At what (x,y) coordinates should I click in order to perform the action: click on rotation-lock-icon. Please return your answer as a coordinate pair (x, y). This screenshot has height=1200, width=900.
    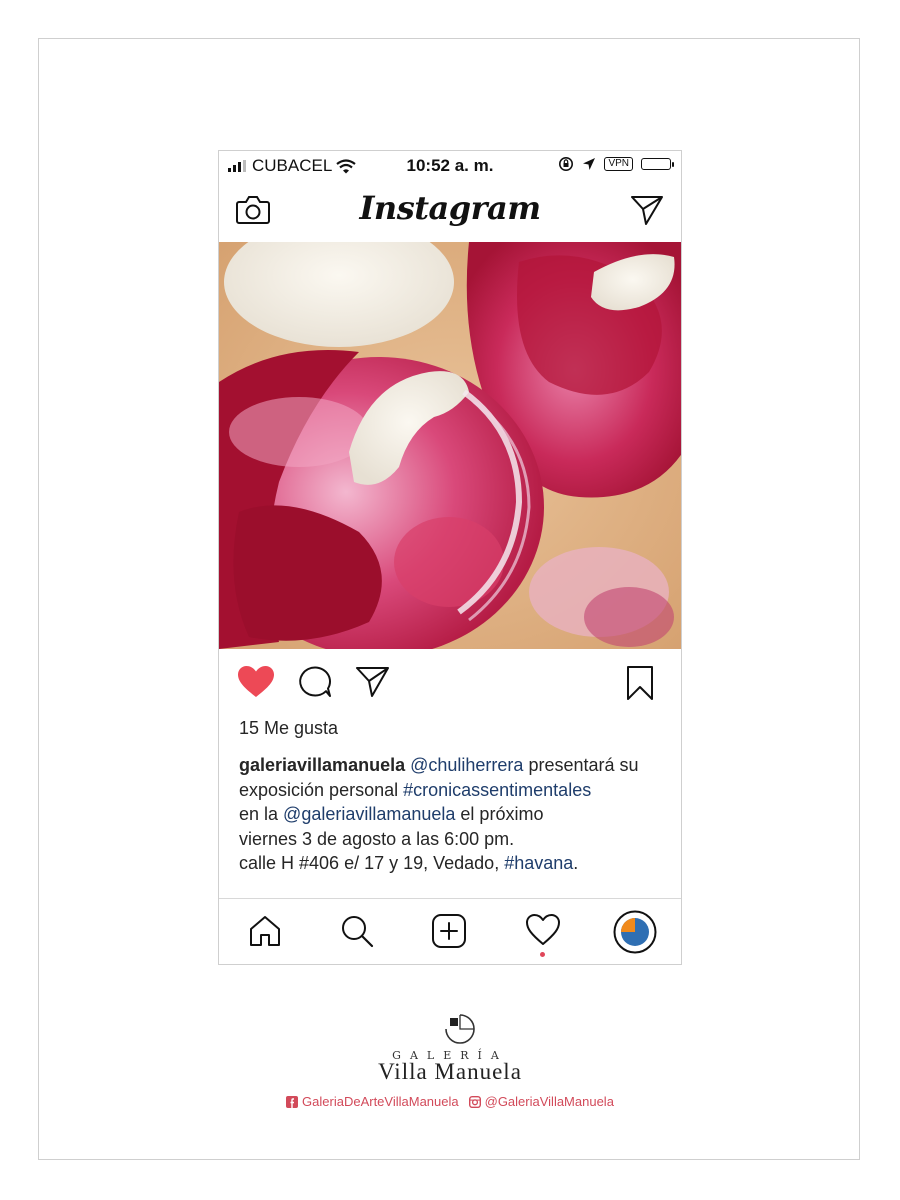
    Looking at the image, I should click on (566, 164).